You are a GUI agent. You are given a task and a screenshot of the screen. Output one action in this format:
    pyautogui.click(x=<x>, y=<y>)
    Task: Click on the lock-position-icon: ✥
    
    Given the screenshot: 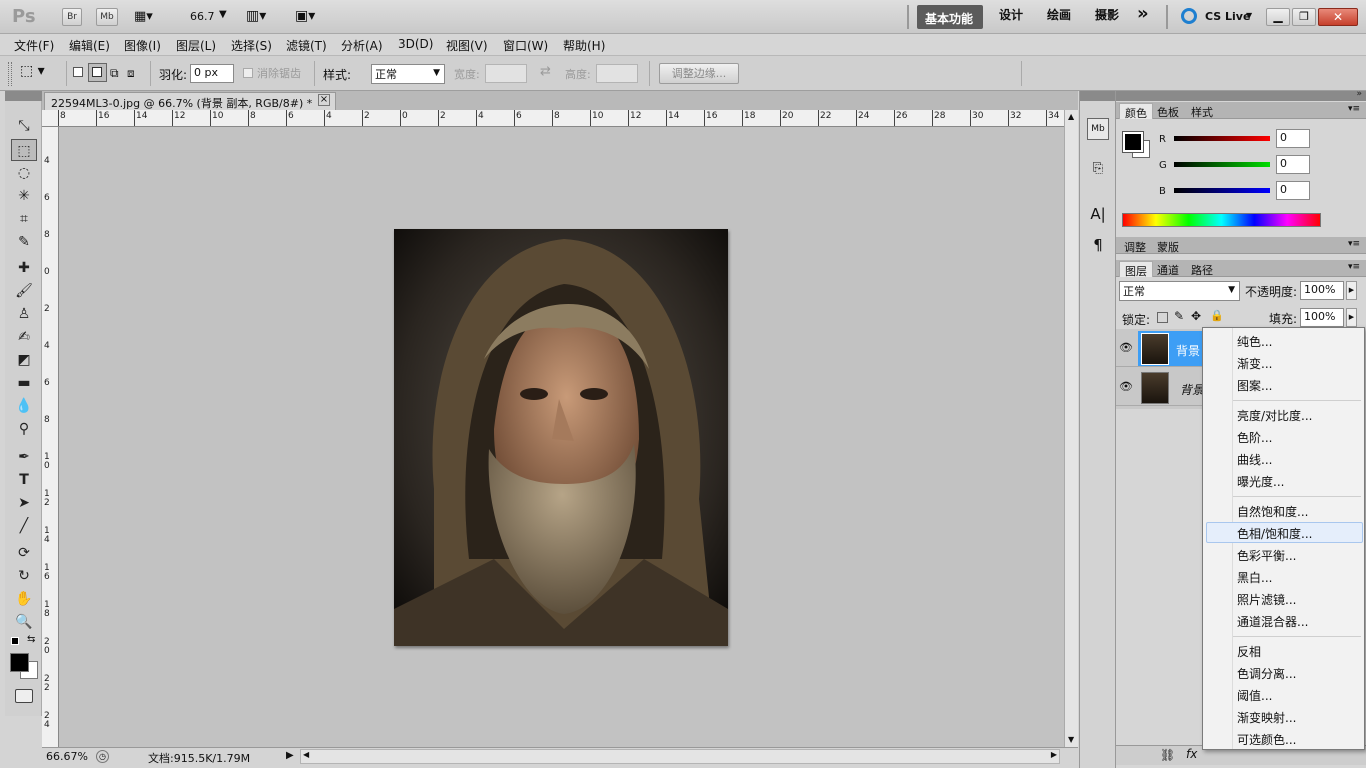 What is the action you would take?
    pyautogui.click(x=1196, y=316)
    